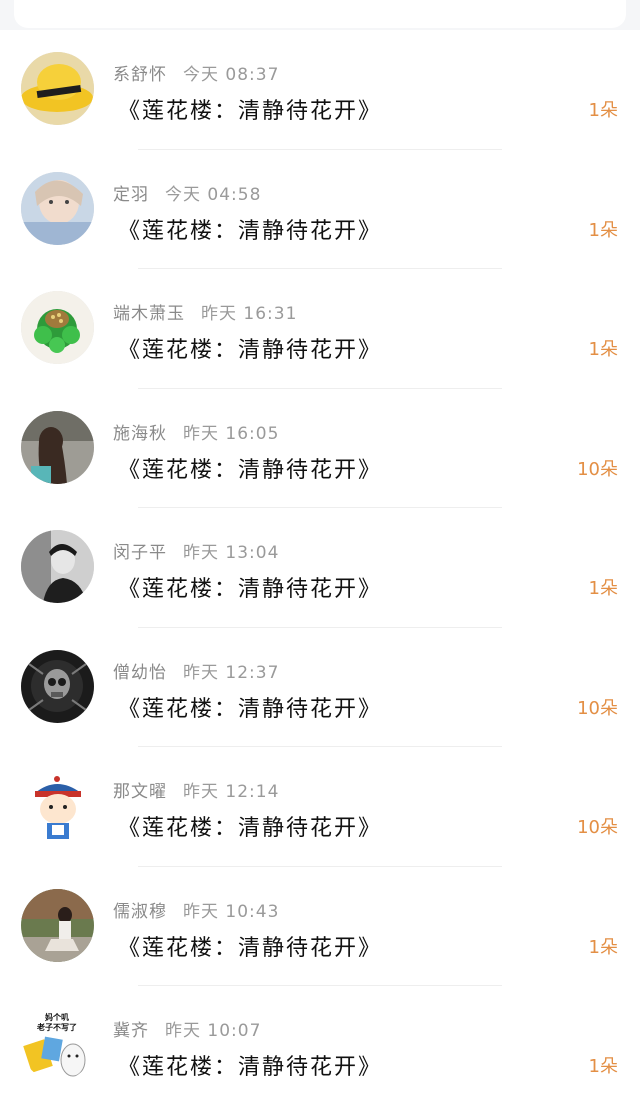  Describe the element at coordinates (140, 672) in the screenshot. I see `sender-name: 僧幼怡` at that location.